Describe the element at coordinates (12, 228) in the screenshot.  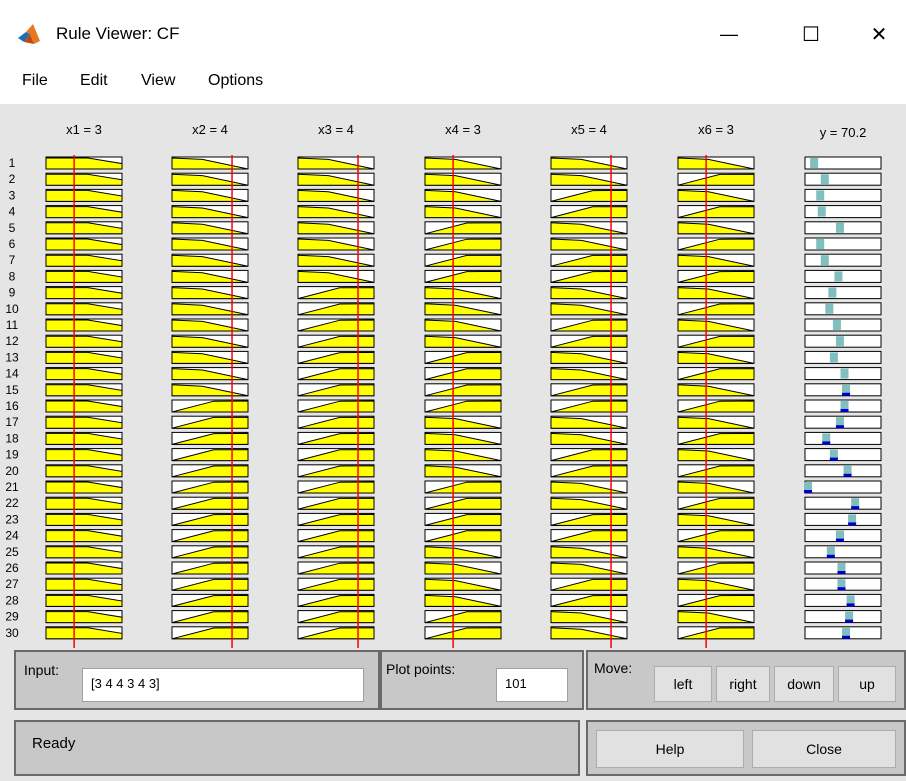
I see `rule-number: 5` at that location.